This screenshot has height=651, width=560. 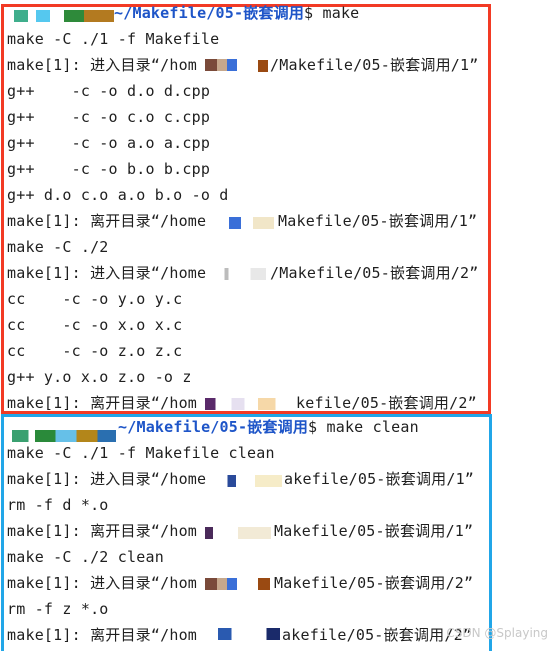 I want to click on prompt-command: $ make clean, so click(x=363, y=427).